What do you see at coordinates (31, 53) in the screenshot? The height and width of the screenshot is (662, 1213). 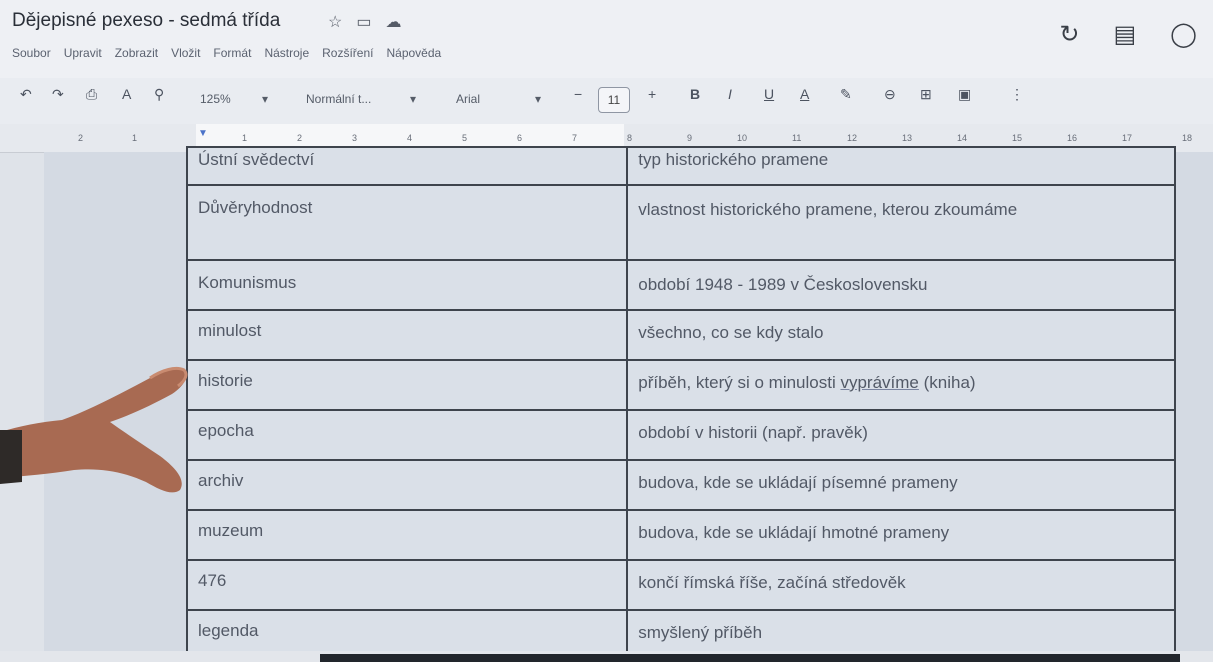 I see `menu-file: Soubor` at bounding box center [31, 53].